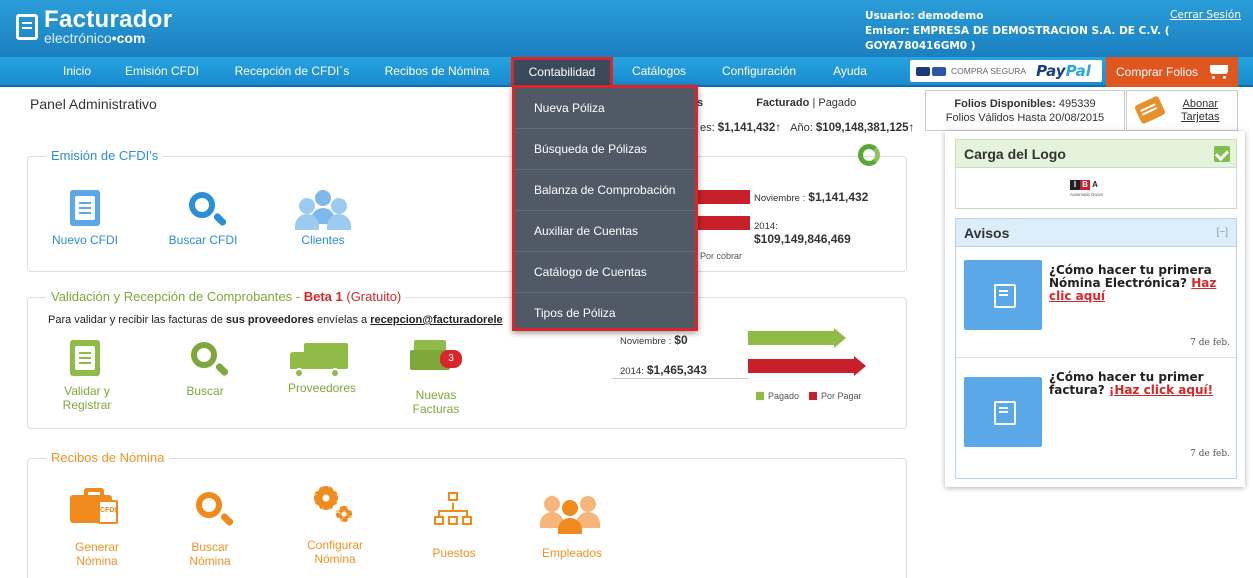 The width and height of the screenshot is (1253, 578). What do you see at coordinates (1222, 233) in the screenshot?
I see `minimize-icon: [−]` at bounding box center [1222, 233].